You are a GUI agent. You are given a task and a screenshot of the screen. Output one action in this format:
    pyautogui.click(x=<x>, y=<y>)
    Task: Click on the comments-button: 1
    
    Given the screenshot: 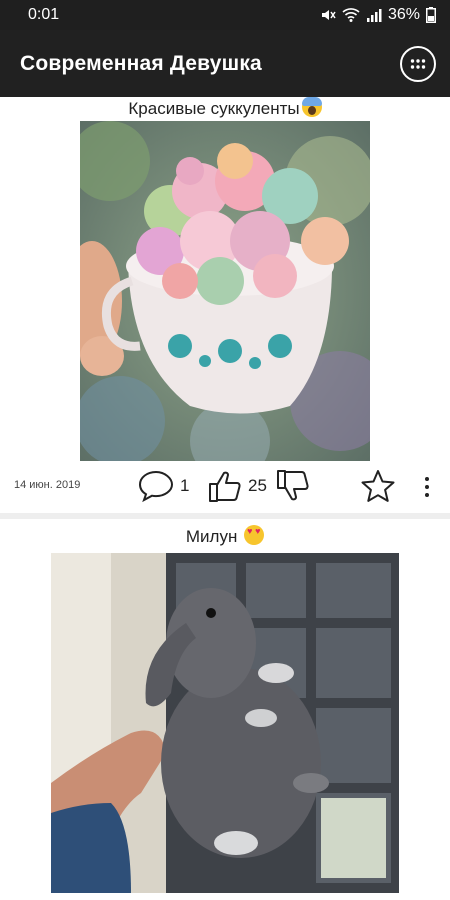 What is the action you would take?
    pyautogui.click(x=163, y=486)
    